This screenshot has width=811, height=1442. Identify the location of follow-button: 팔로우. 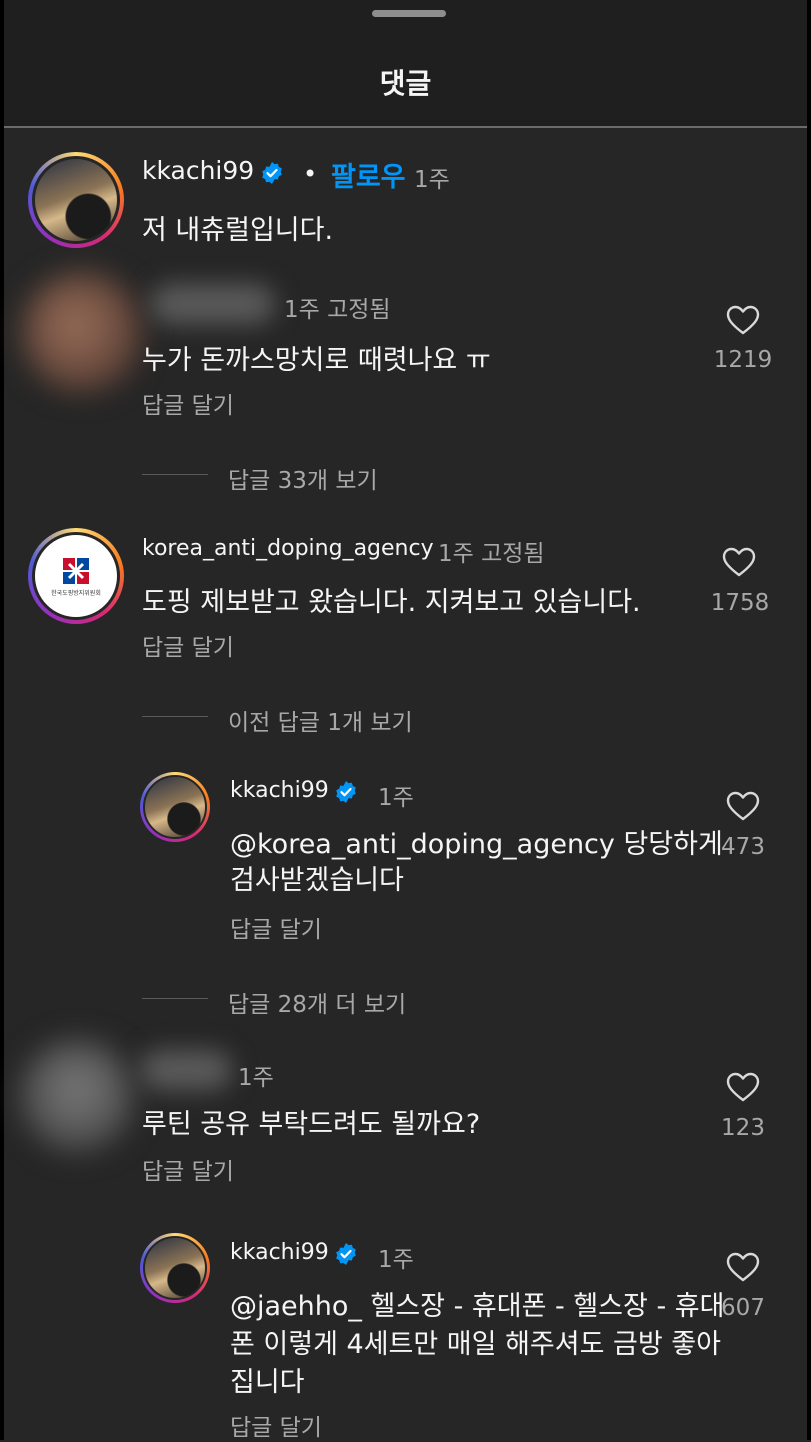
(368, 174).